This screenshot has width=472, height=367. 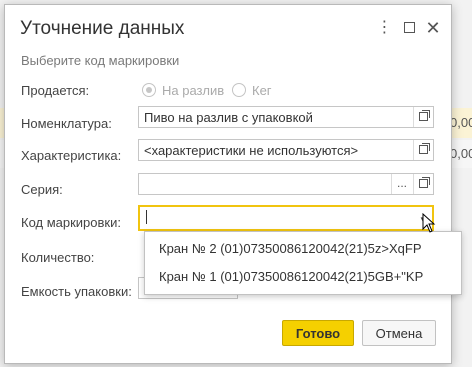 What do you see at coordinates (399, 333) in the screenshot?
I see `cancel-button: Отмена` at bounding box center [399, 333].